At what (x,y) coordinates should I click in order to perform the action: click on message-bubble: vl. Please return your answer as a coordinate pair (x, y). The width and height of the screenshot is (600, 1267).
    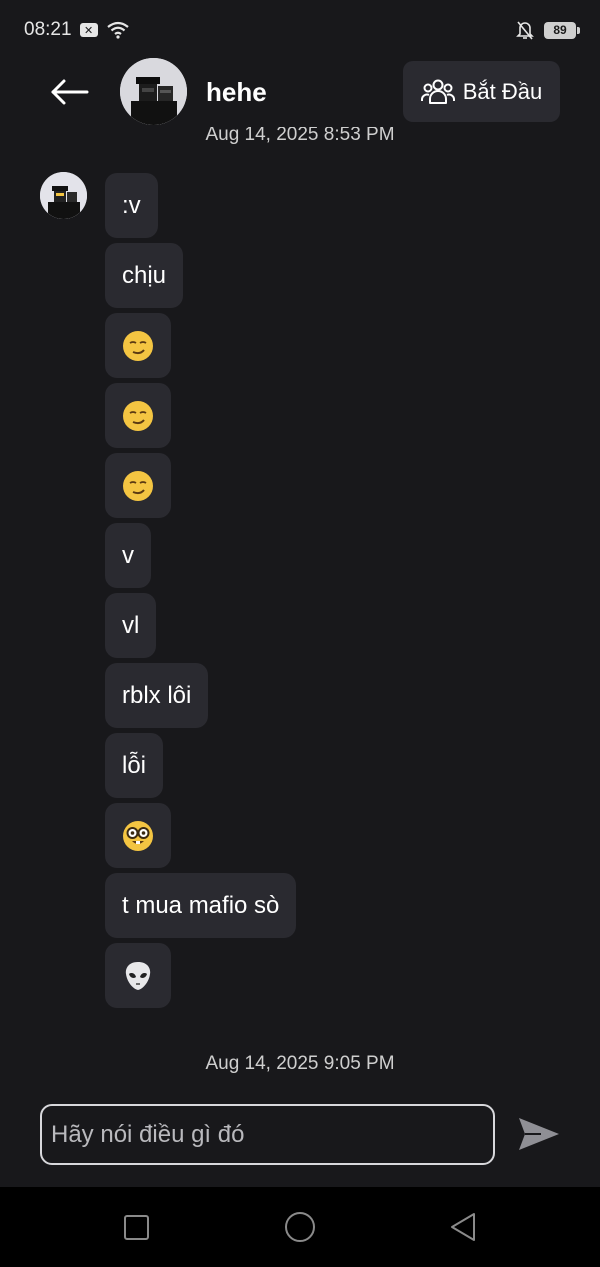
    Looking at the image, I should click on (131, 625).